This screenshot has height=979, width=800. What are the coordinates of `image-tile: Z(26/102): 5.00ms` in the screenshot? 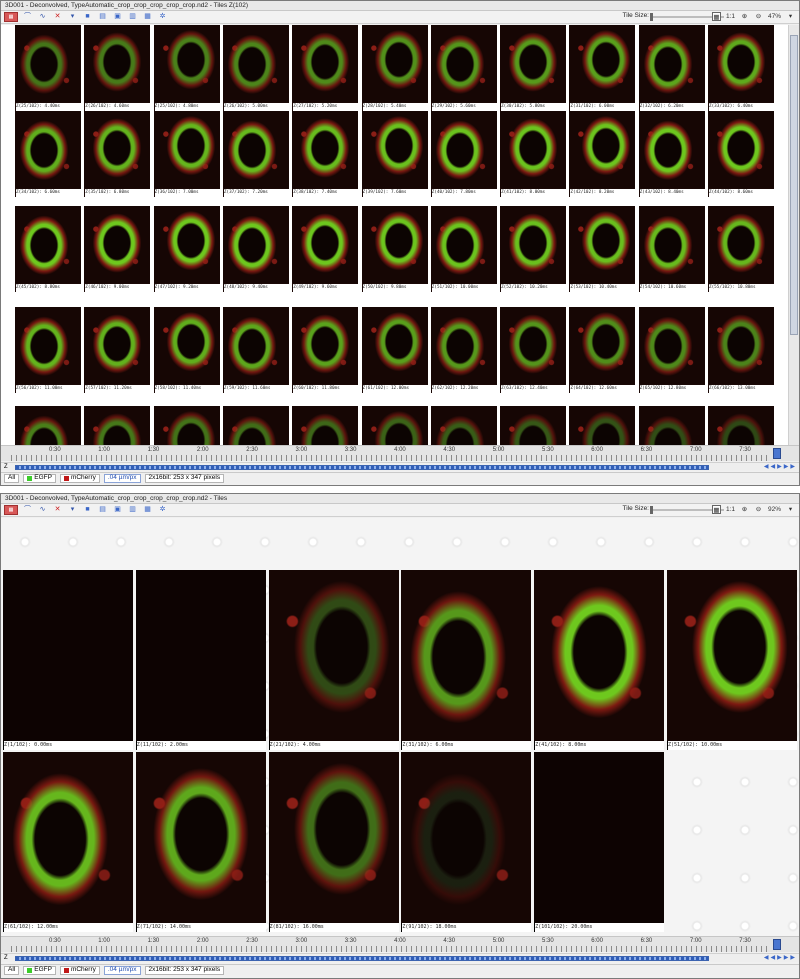 It's located at (255, 68).